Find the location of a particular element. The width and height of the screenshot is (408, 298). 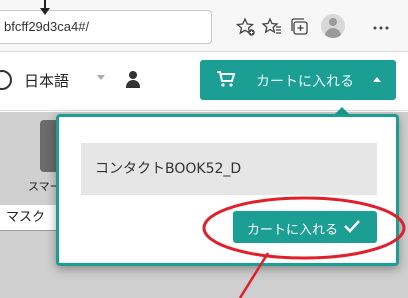

category-label: マスク is located at coordinates (26, 217).